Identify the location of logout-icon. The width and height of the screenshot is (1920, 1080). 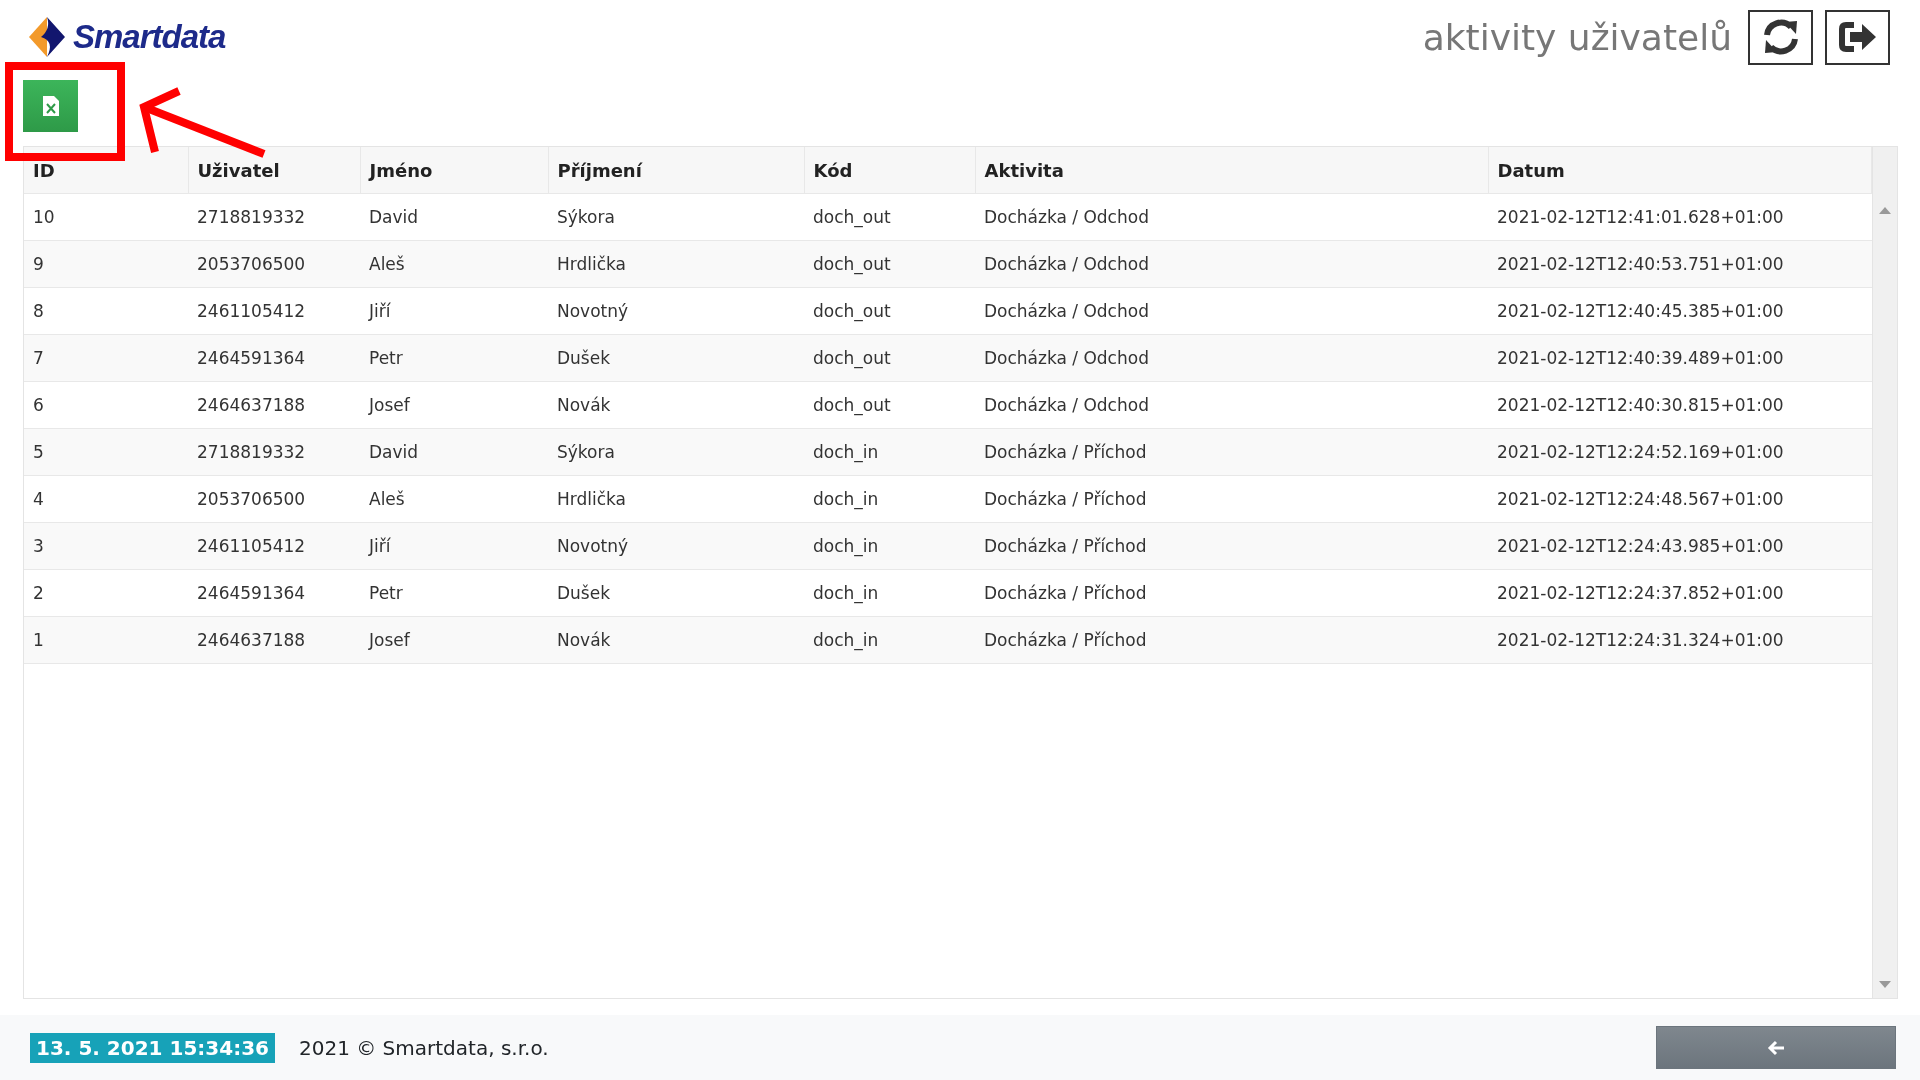
(1857, 37).